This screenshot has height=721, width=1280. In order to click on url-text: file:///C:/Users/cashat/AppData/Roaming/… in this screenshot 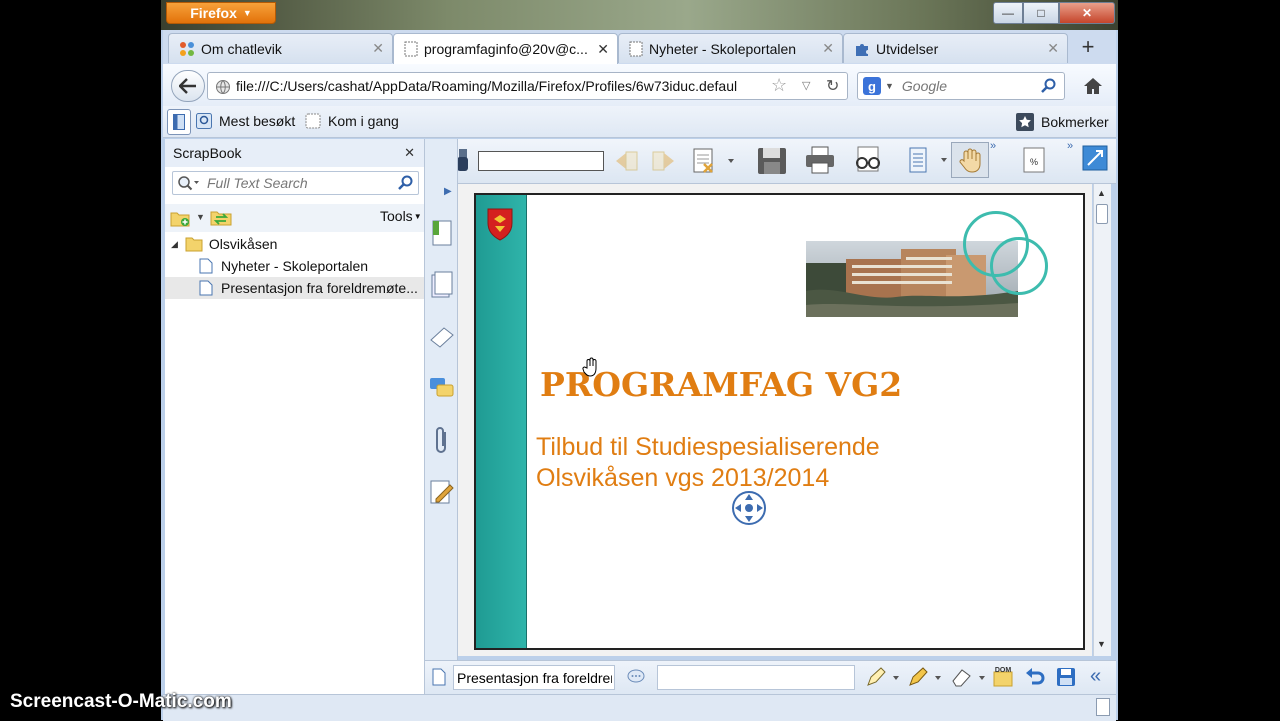, I will do `click(487, 86)`.